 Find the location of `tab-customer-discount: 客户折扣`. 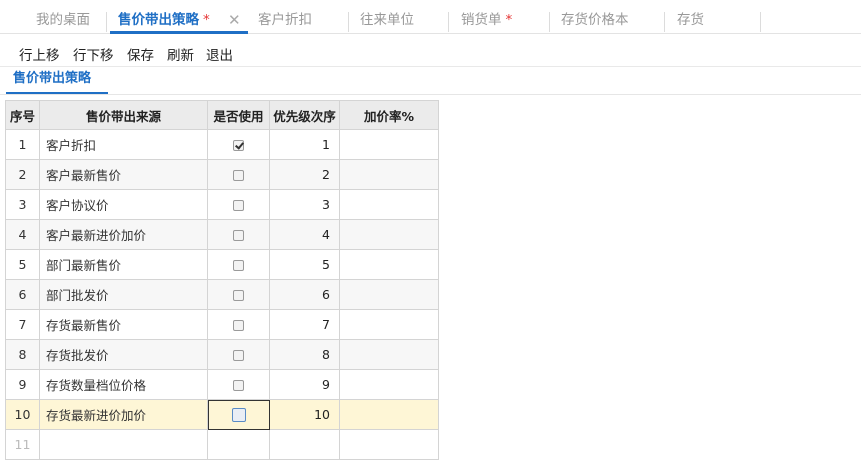

tab-customer-discount: 客户折扣 is located at coordinates (285, 17).